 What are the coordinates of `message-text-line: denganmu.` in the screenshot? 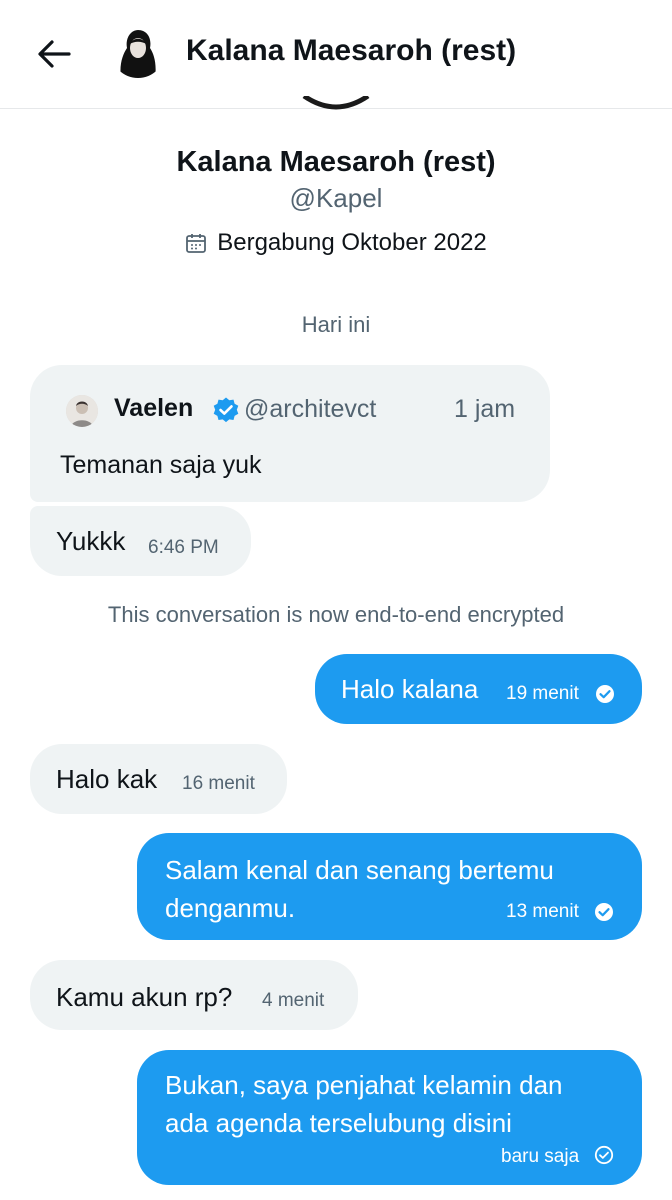 It's located at (230, 908).